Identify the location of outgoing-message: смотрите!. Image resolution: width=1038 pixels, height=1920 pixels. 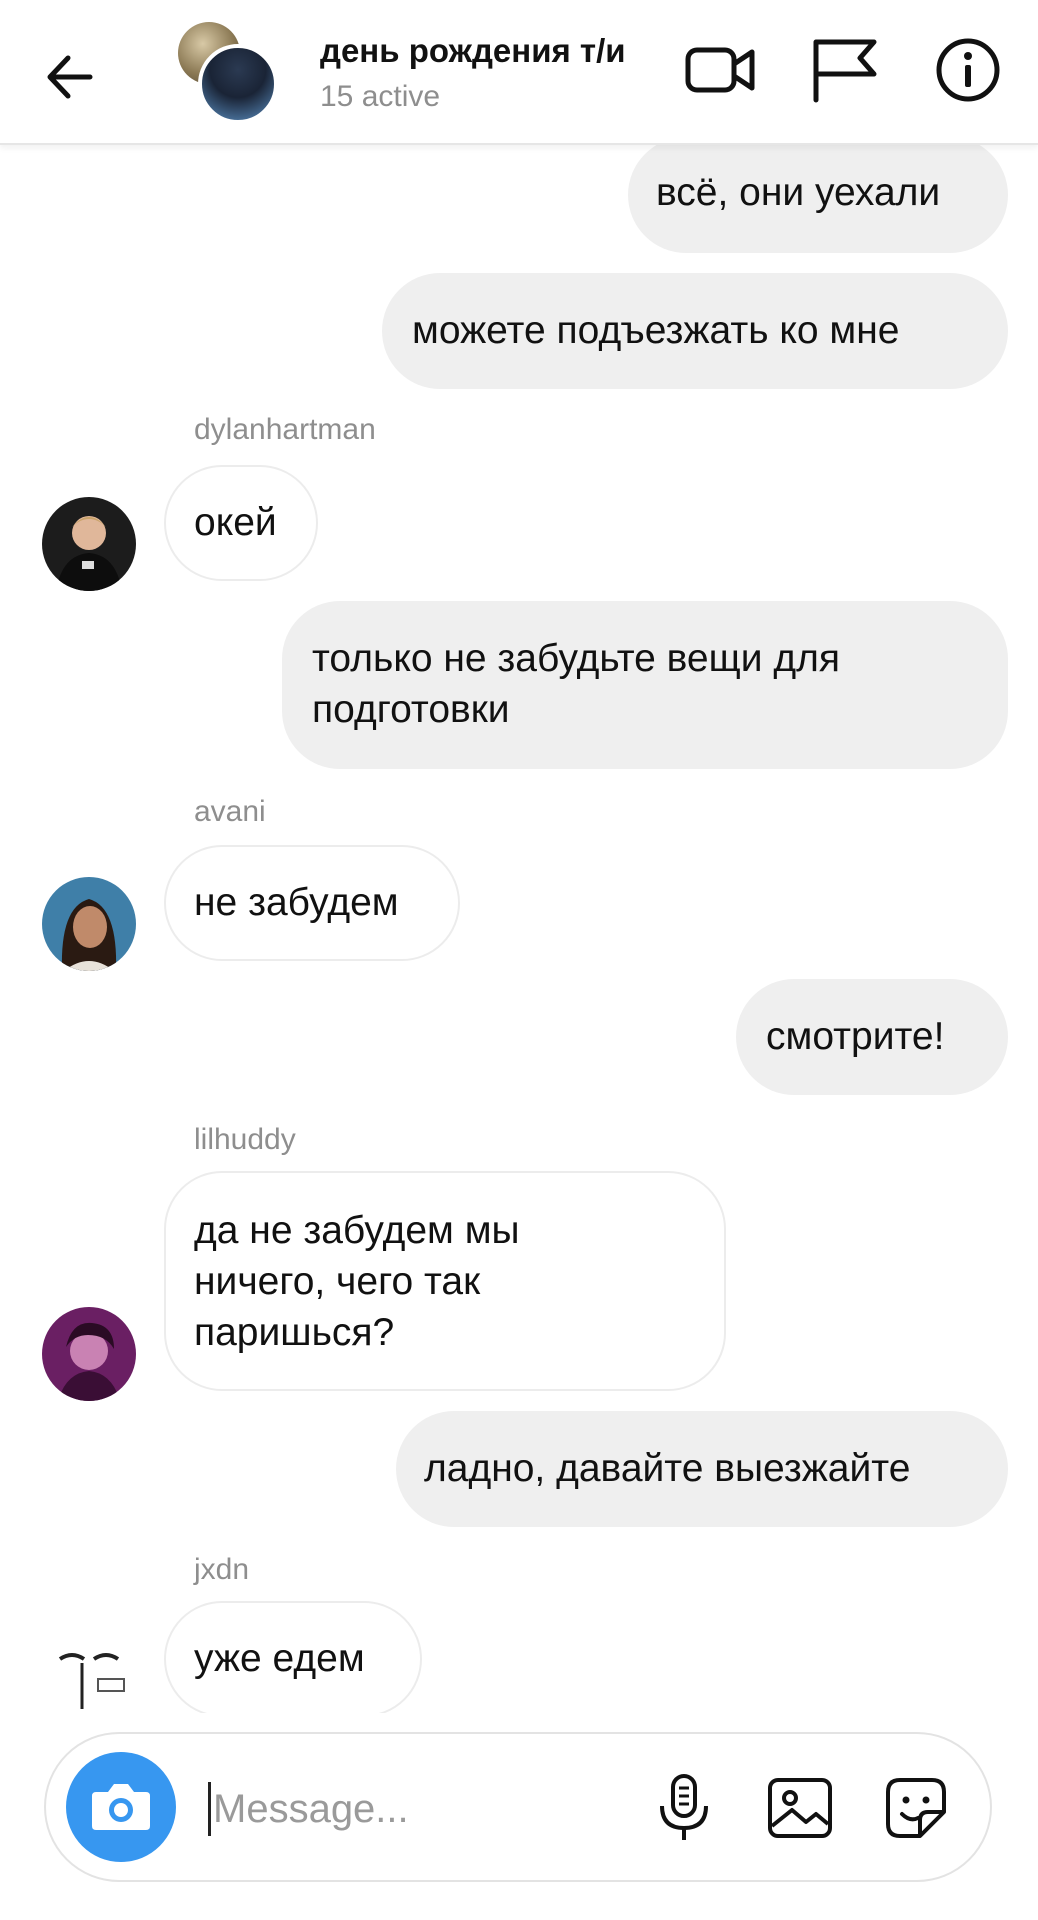
(872, 1037).